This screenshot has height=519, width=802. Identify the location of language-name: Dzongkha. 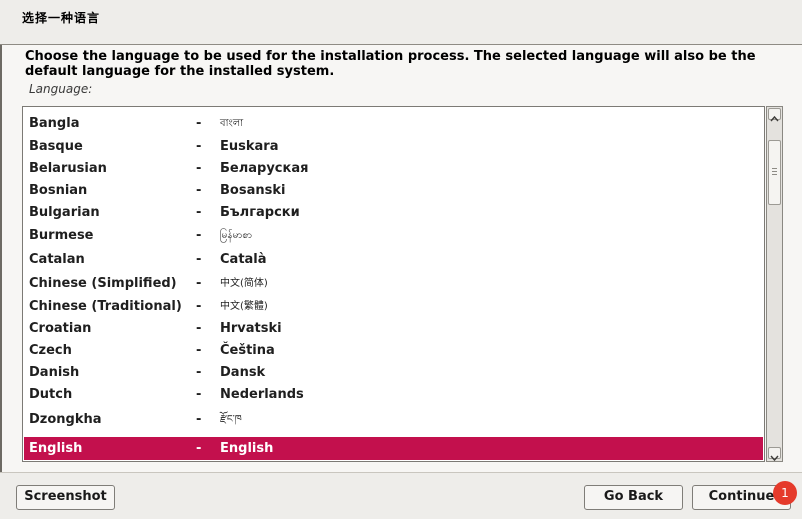
(65, 419).